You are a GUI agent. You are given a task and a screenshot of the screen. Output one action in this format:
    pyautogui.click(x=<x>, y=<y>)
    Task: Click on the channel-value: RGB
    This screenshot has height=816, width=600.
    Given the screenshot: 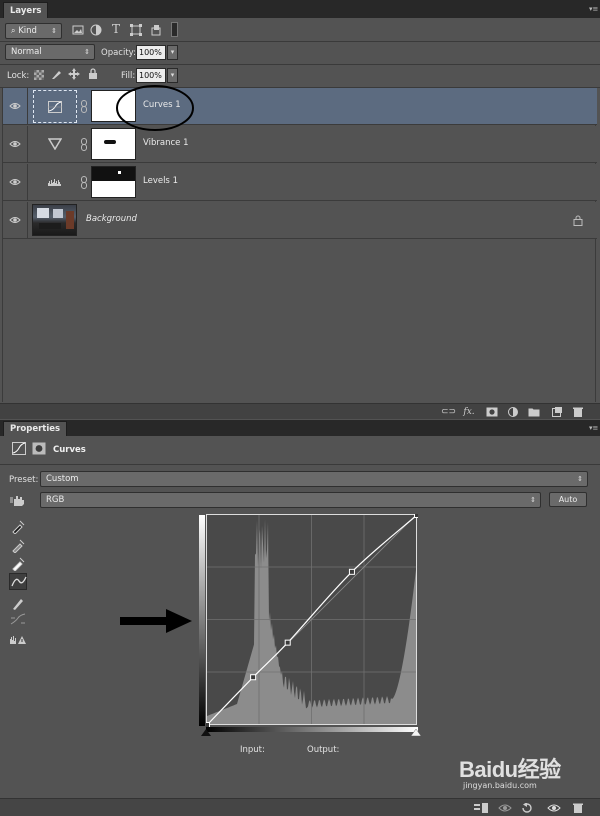 What is the action you would take?
    pyautogui.click(x=55, y=500)
    